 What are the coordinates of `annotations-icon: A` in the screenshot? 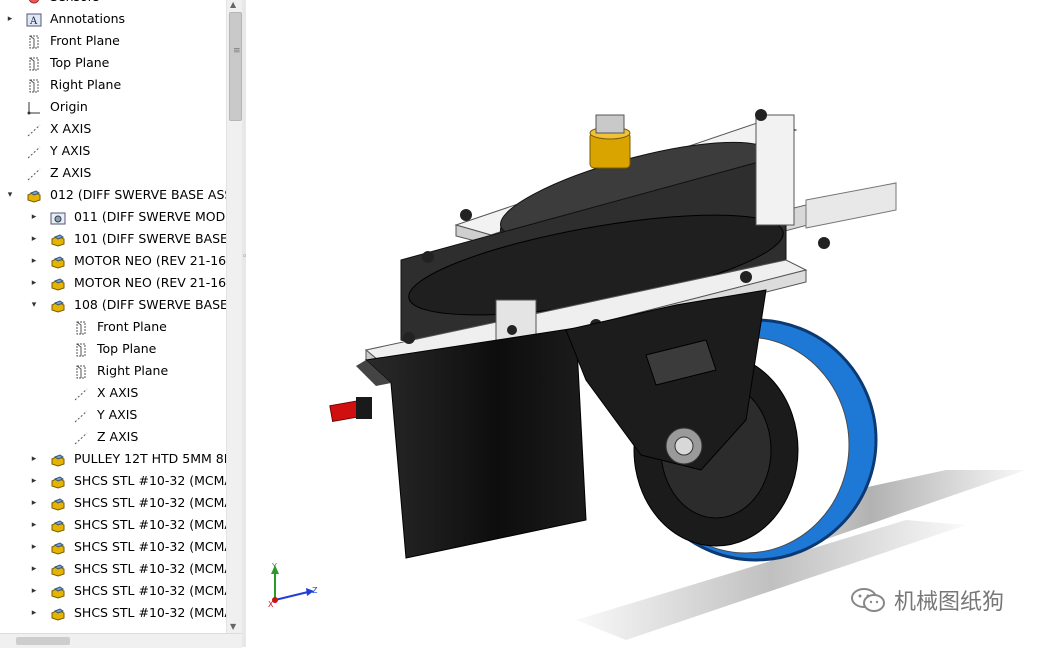 It's located at (34, 19).